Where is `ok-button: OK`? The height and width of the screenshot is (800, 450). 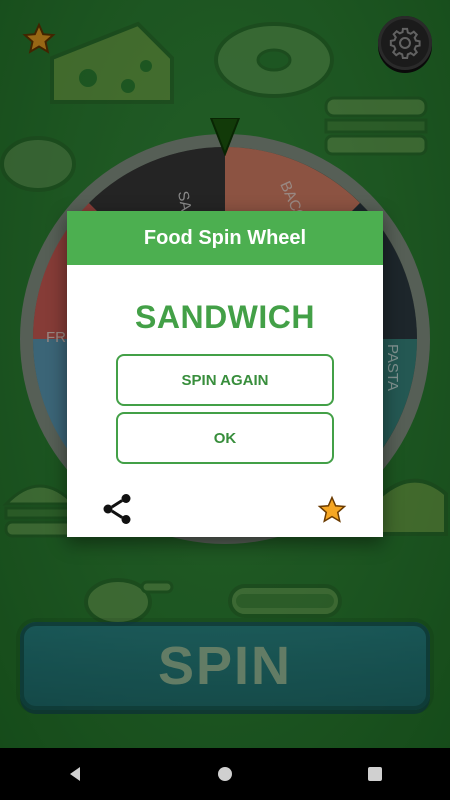
ok-button: OK is located at coordinates (225, 438).